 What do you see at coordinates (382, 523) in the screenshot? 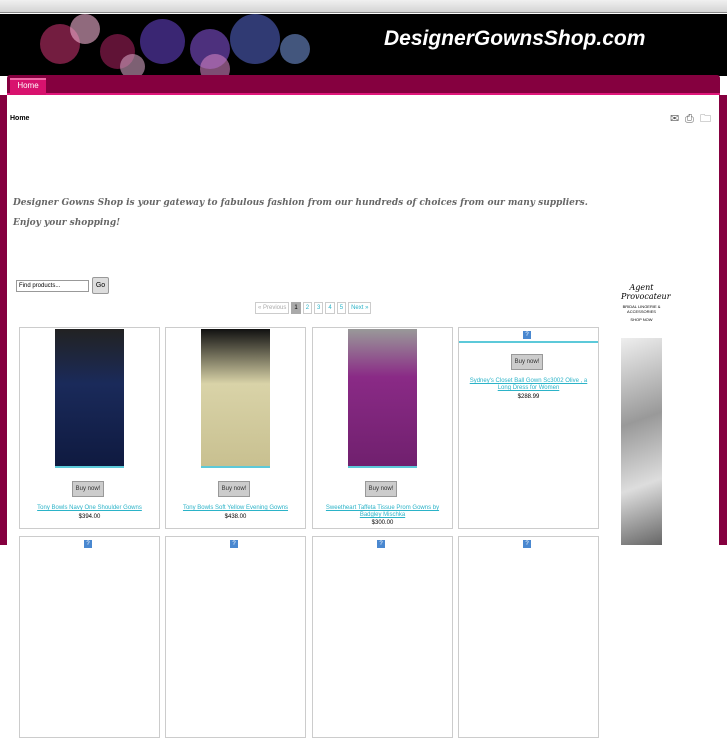
I see `product-price: $300.00` at bounding box center [382, 523].